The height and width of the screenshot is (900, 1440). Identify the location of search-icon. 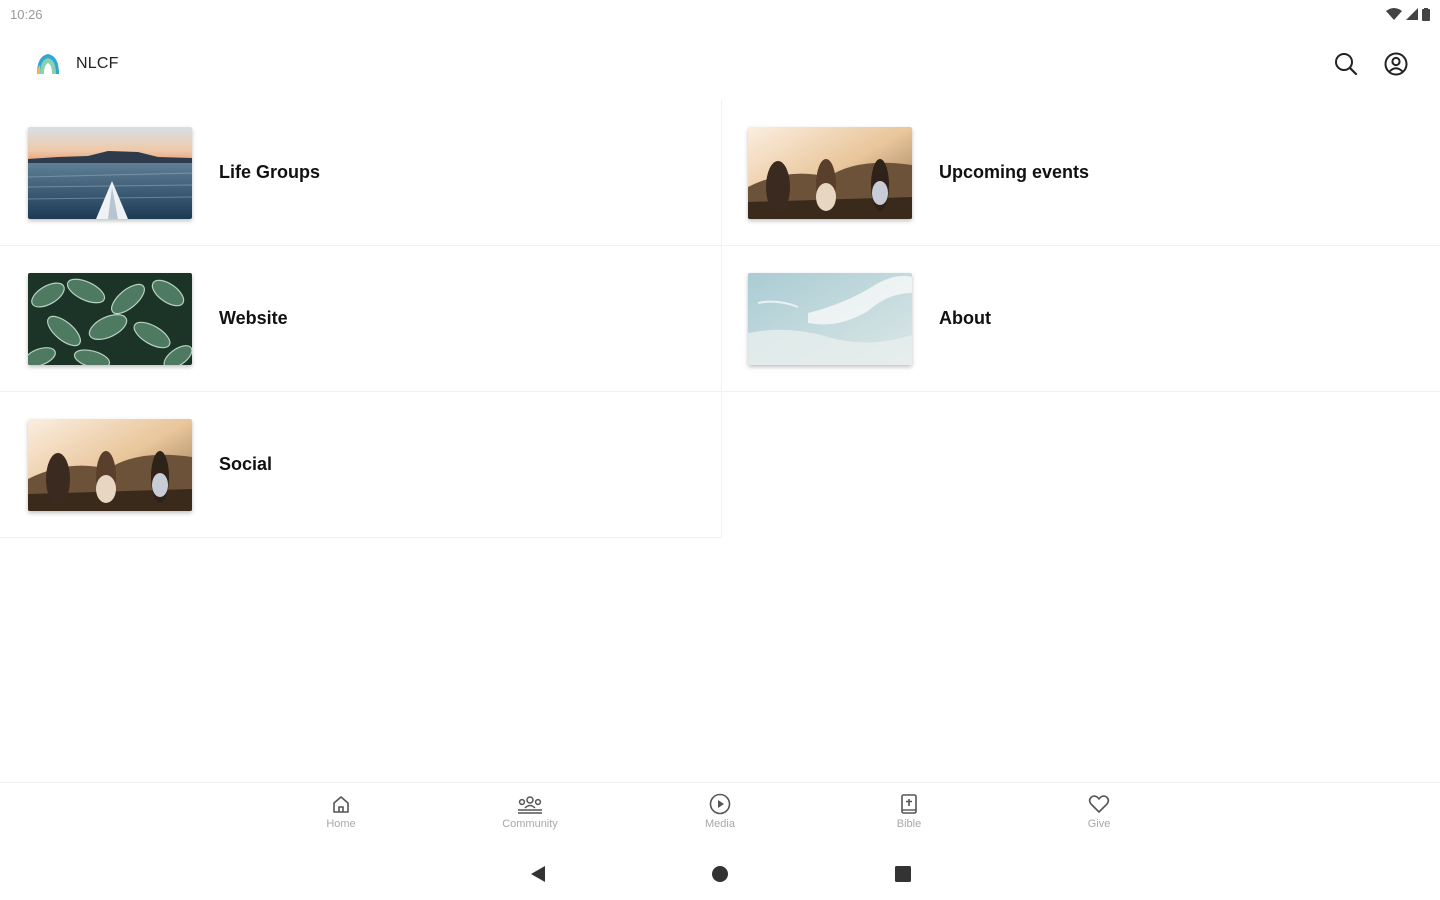
(1346, 64).